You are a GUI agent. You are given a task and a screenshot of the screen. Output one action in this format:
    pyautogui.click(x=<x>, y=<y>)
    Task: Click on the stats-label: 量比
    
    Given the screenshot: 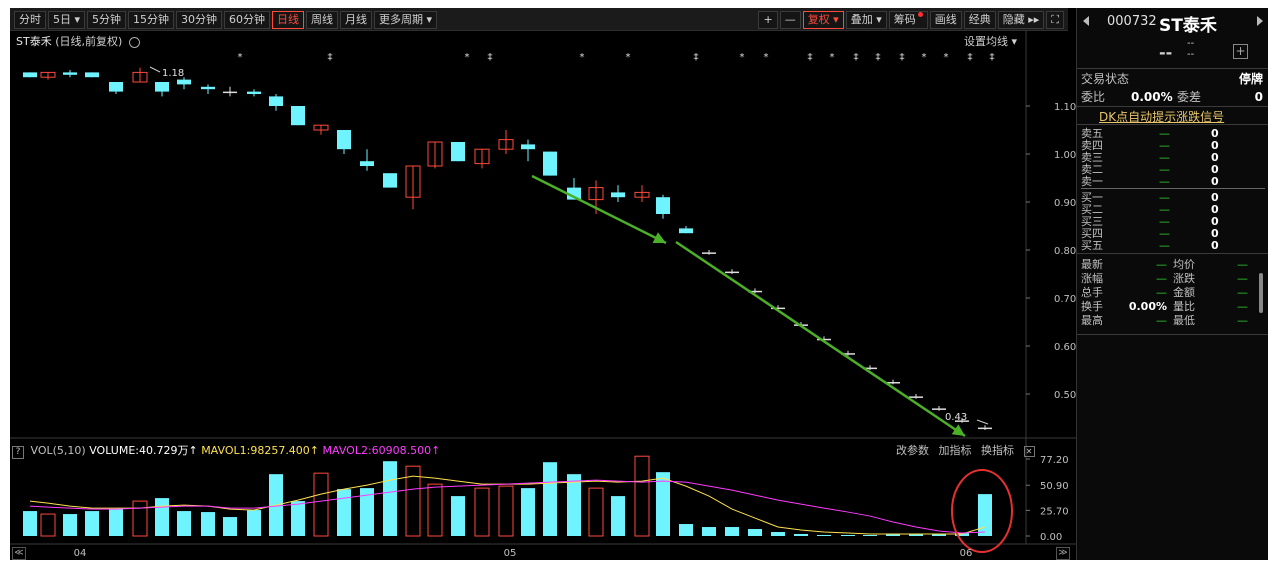 What is the action you would take?
    pyautogui.click(x=1184, y=306)
    